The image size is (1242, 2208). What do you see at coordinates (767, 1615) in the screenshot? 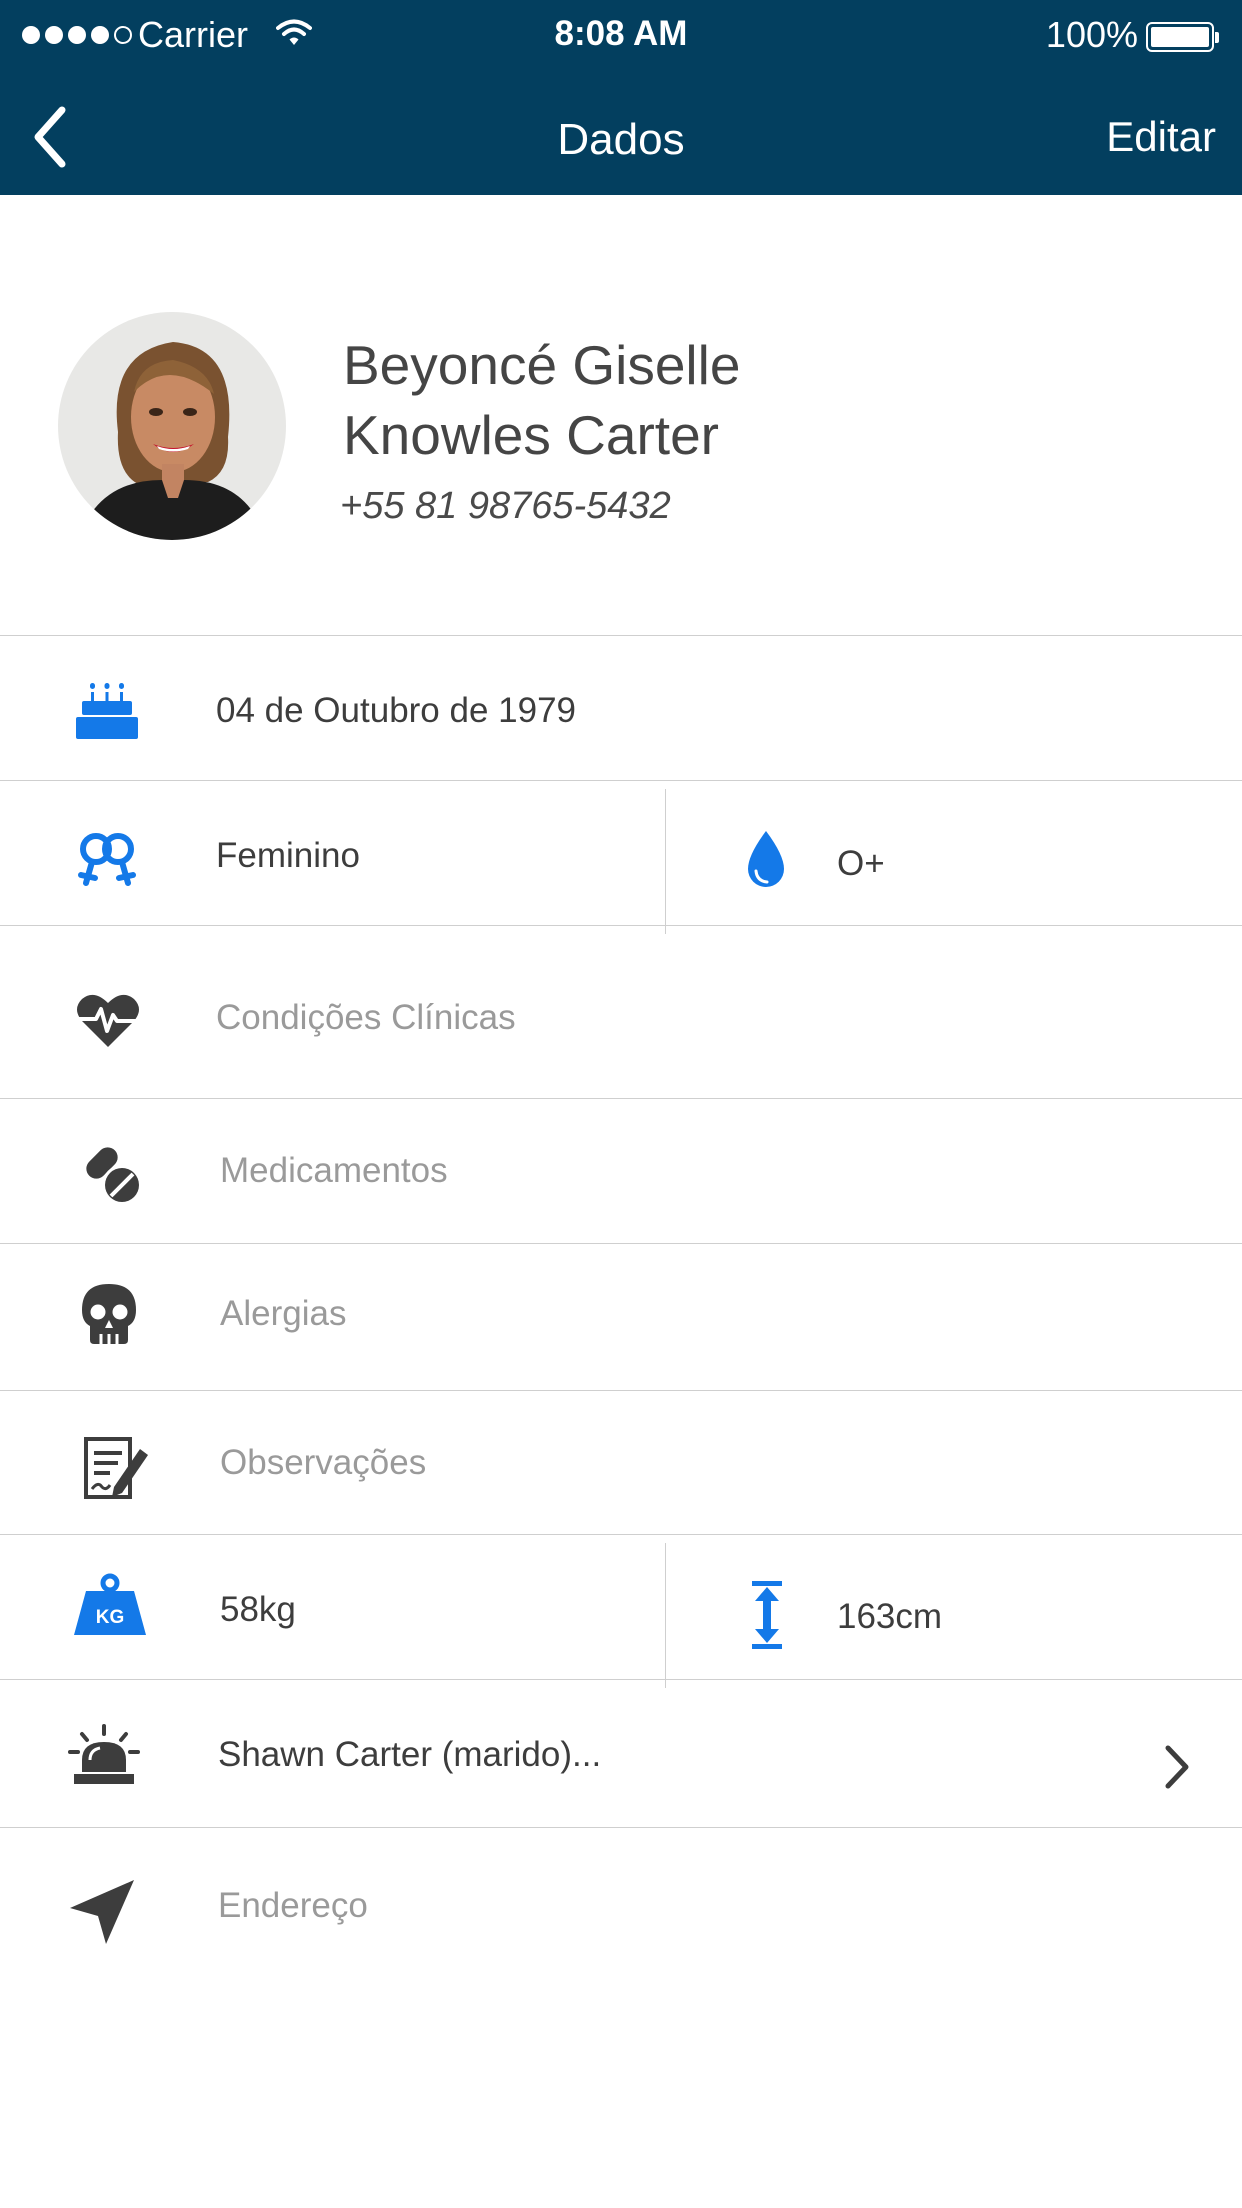
I see `height-arrow-icon` at bounding box center [767, 1615].